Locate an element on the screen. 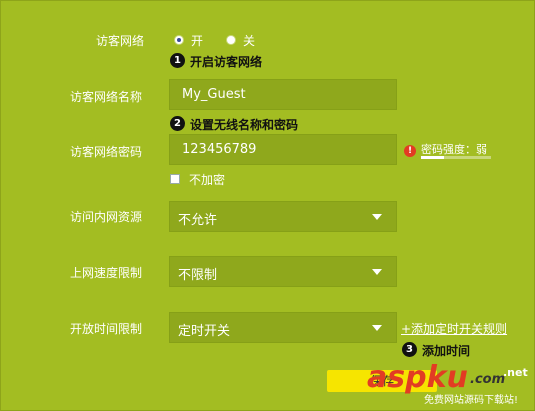 Image resolution: width=535 pixels, height=411 pixels. guest-network-label: 访客网络 is located at coordinates (120, 41).